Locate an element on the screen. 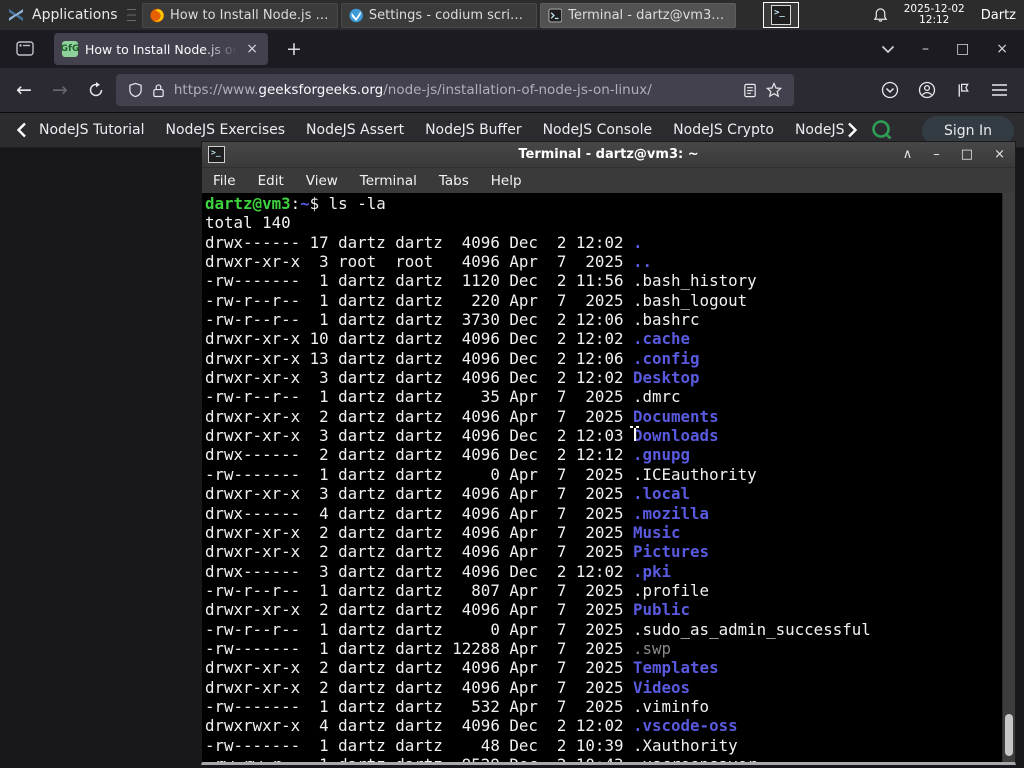  nav-item: NodeJS Tutorial is located at coordinates (91, 130).